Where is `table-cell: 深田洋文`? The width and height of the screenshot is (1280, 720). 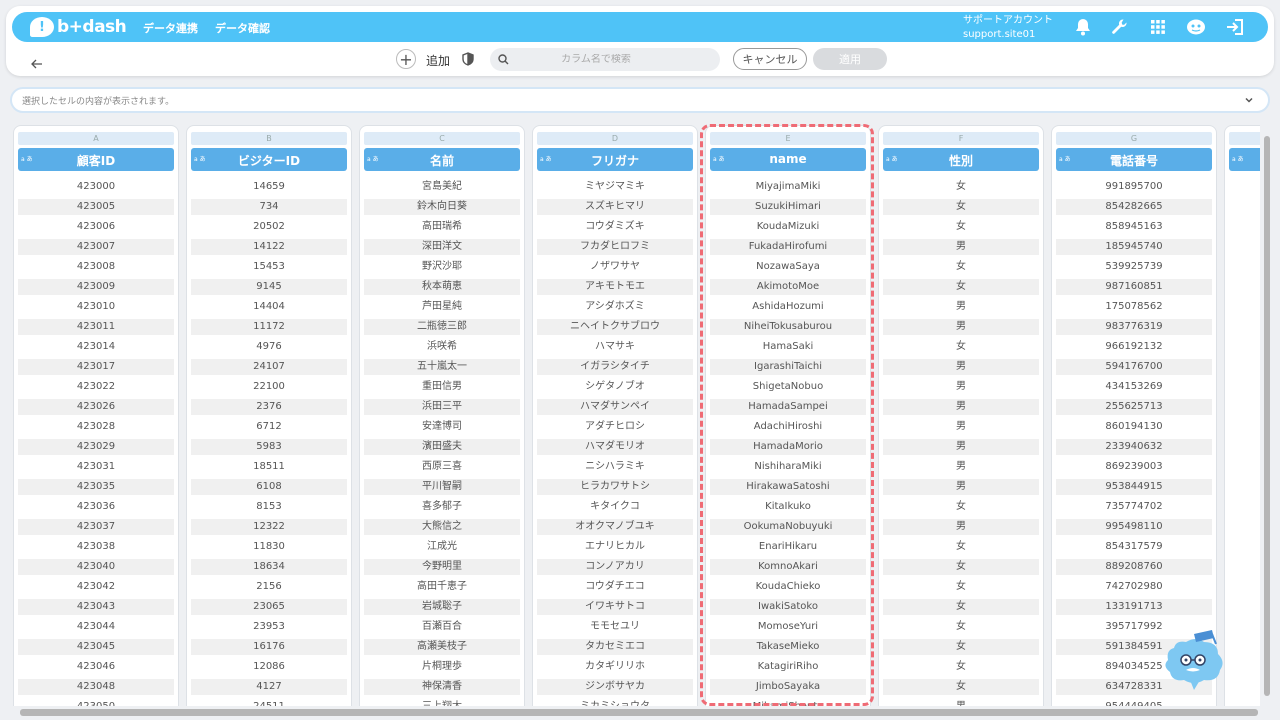 table-cell: 深田洋文 is located at coordinates (442, 247).